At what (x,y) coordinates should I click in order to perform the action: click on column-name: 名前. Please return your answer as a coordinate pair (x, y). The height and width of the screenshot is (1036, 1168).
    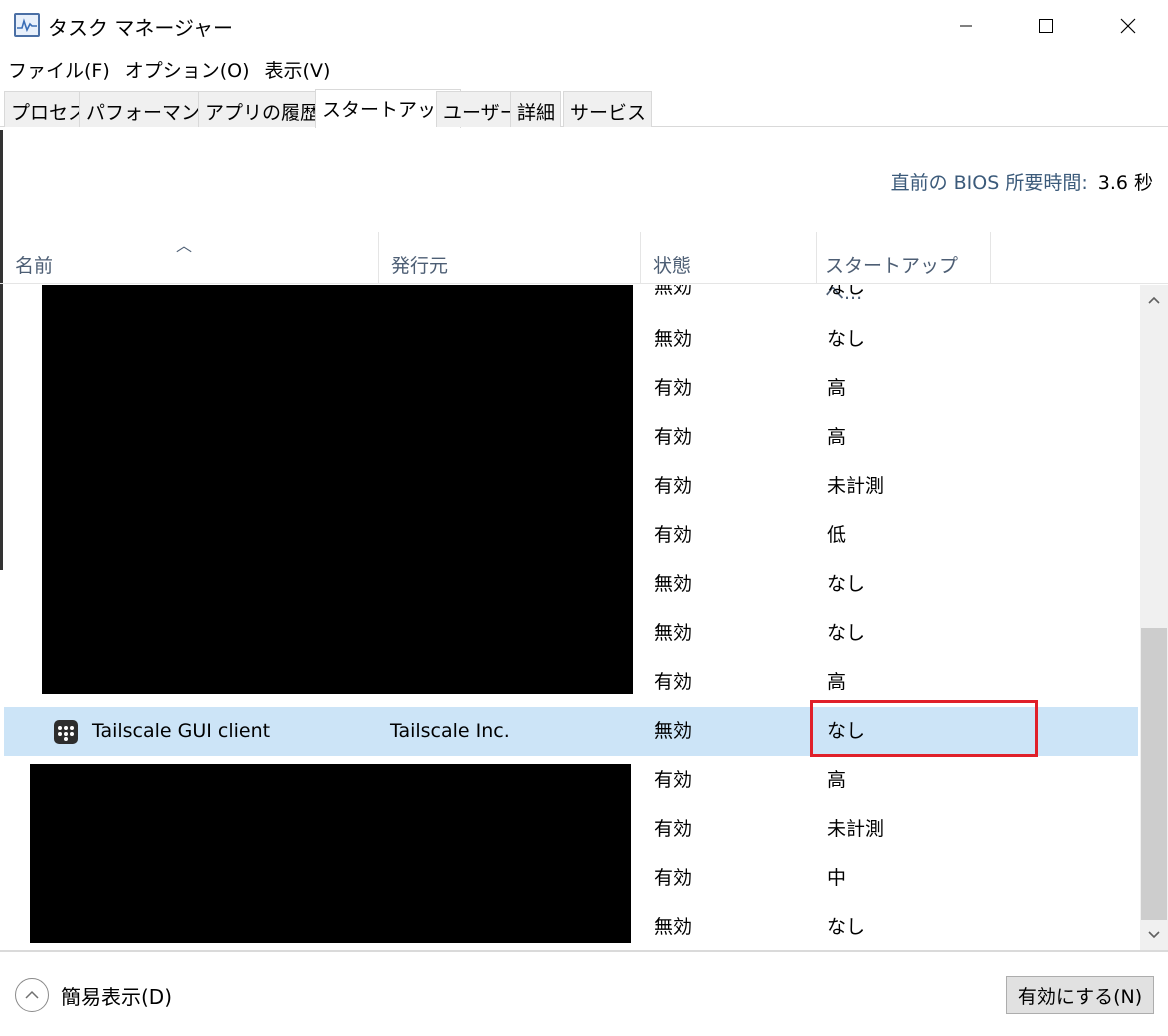
    Looking at the image, I should click on (190, 258).